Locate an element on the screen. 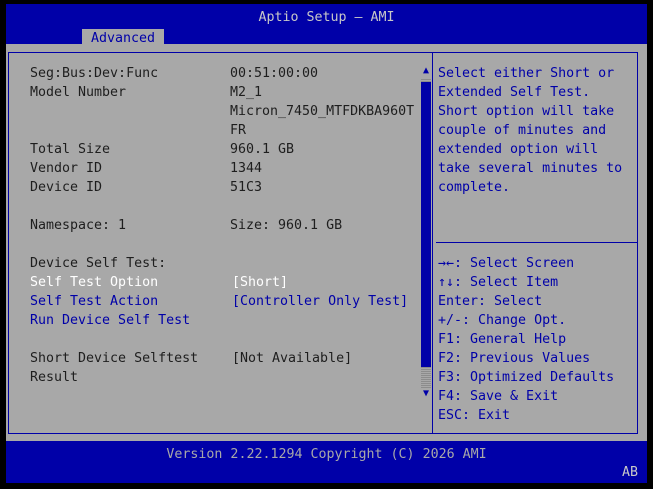 The width and height of the screenshot is (653, 489). device-id-label: Device ID is located at coordinates (66, 187).